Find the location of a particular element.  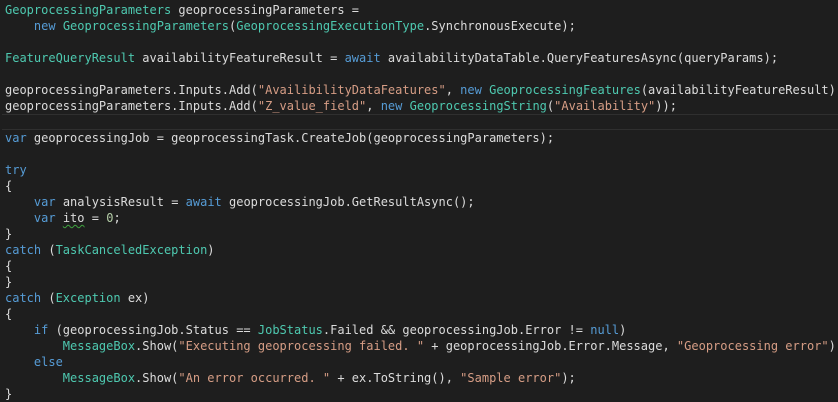

code-text: geoprocessingJob.GetResultAsync(); is located at coordinates (348, 202).